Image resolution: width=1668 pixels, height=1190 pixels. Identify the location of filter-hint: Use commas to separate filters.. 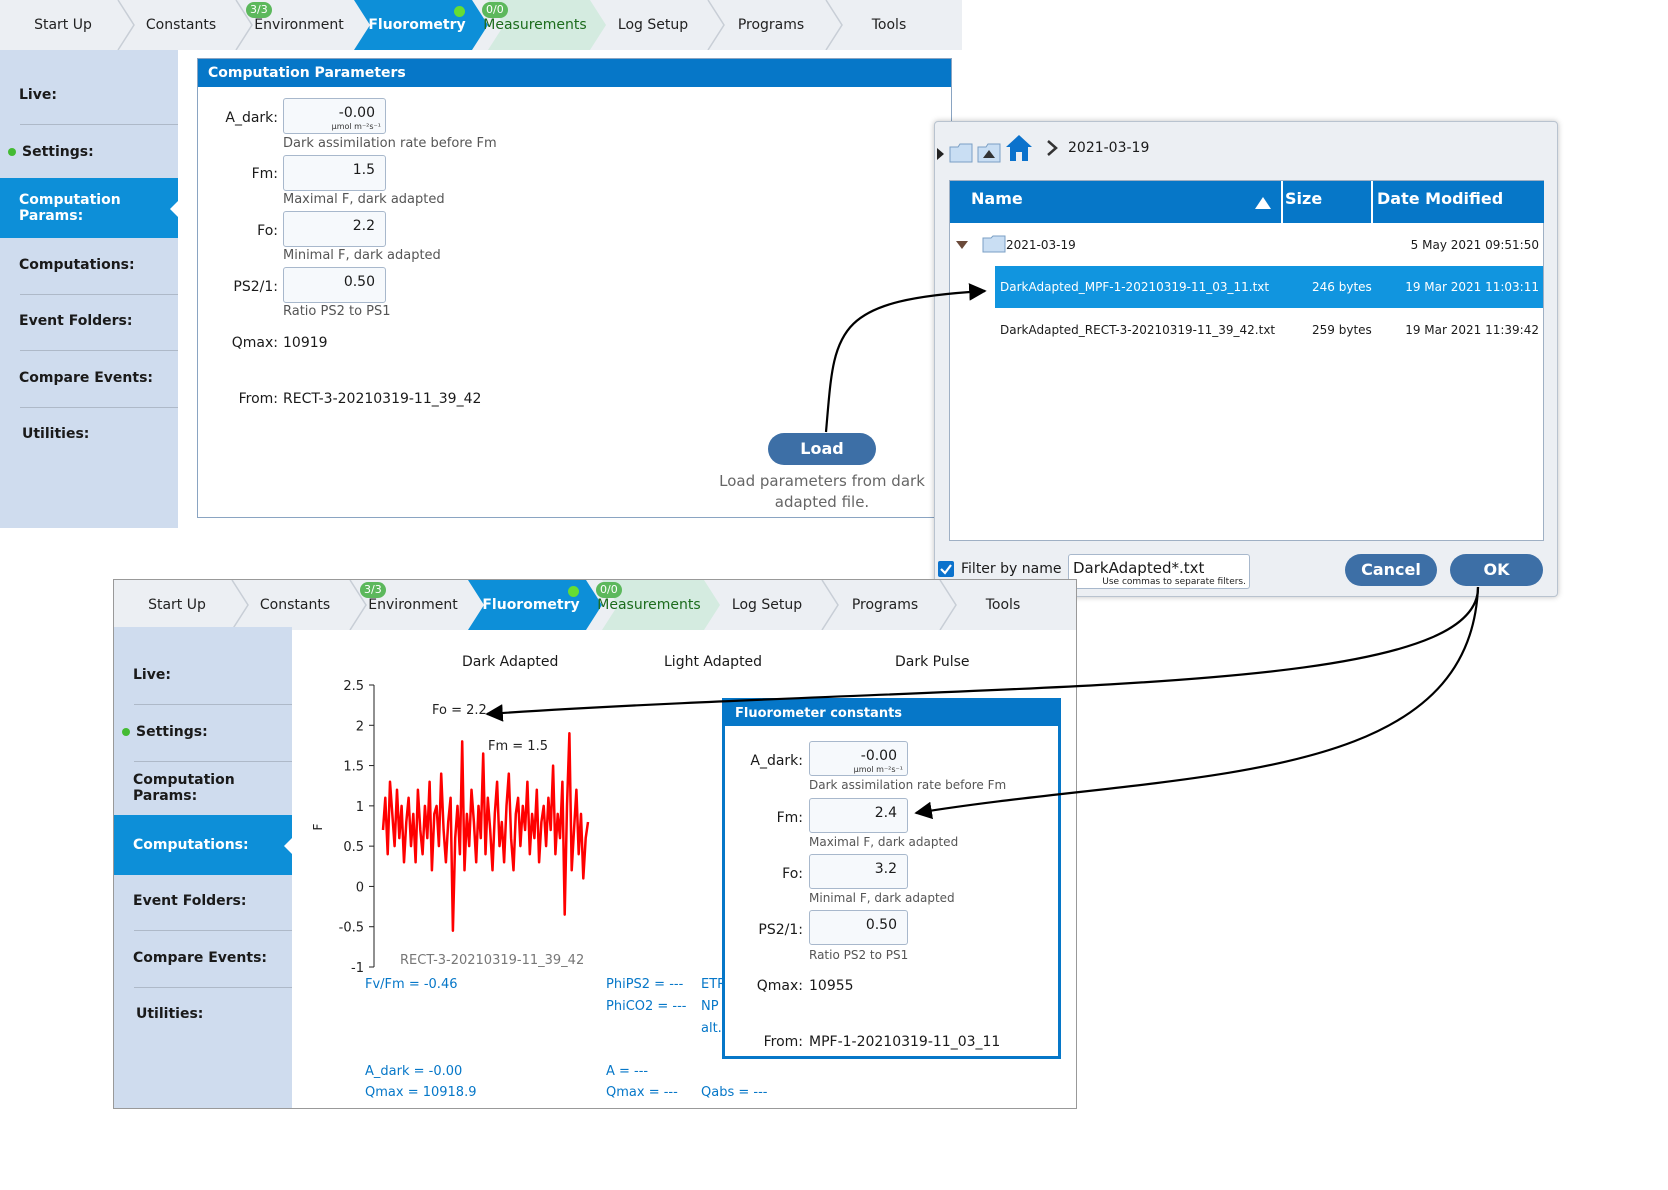
(1174, 582).